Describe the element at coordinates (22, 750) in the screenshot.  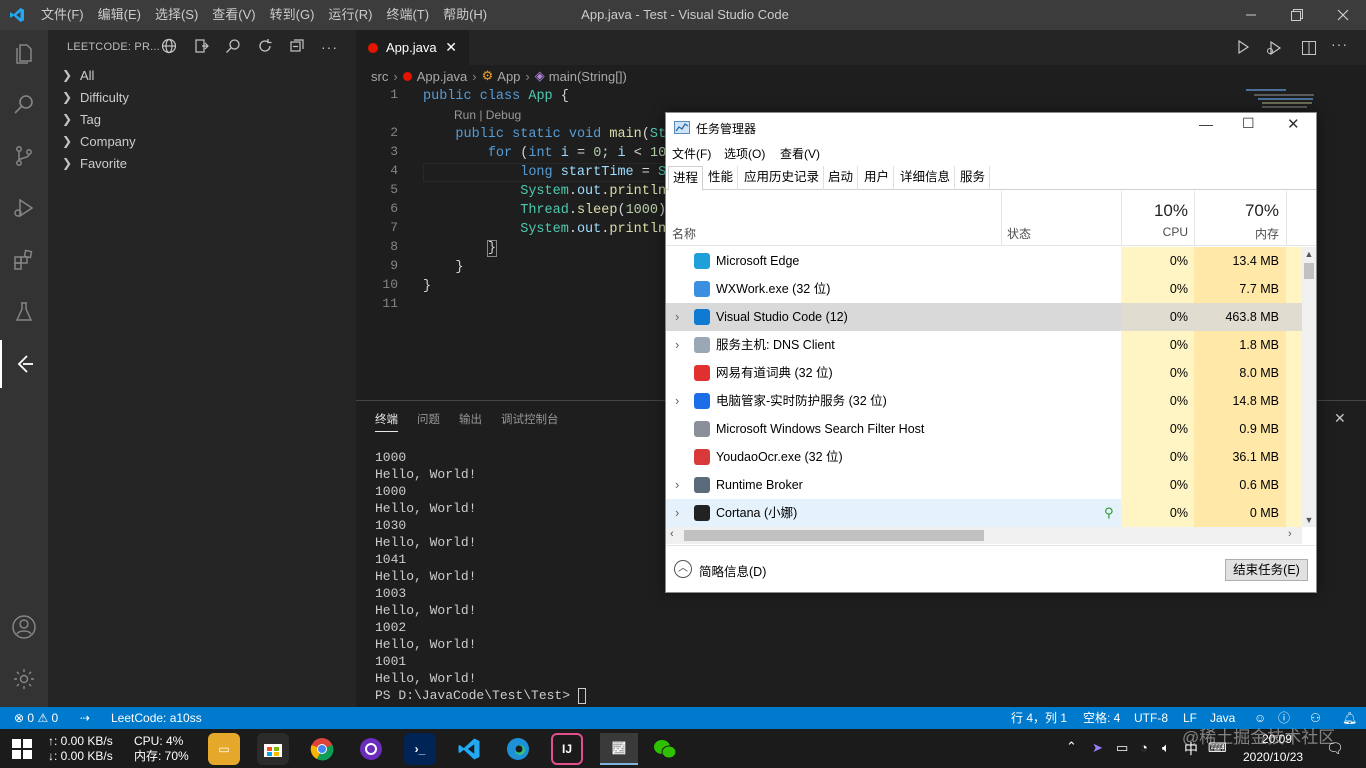
I see `windows-start-icon` at that location.